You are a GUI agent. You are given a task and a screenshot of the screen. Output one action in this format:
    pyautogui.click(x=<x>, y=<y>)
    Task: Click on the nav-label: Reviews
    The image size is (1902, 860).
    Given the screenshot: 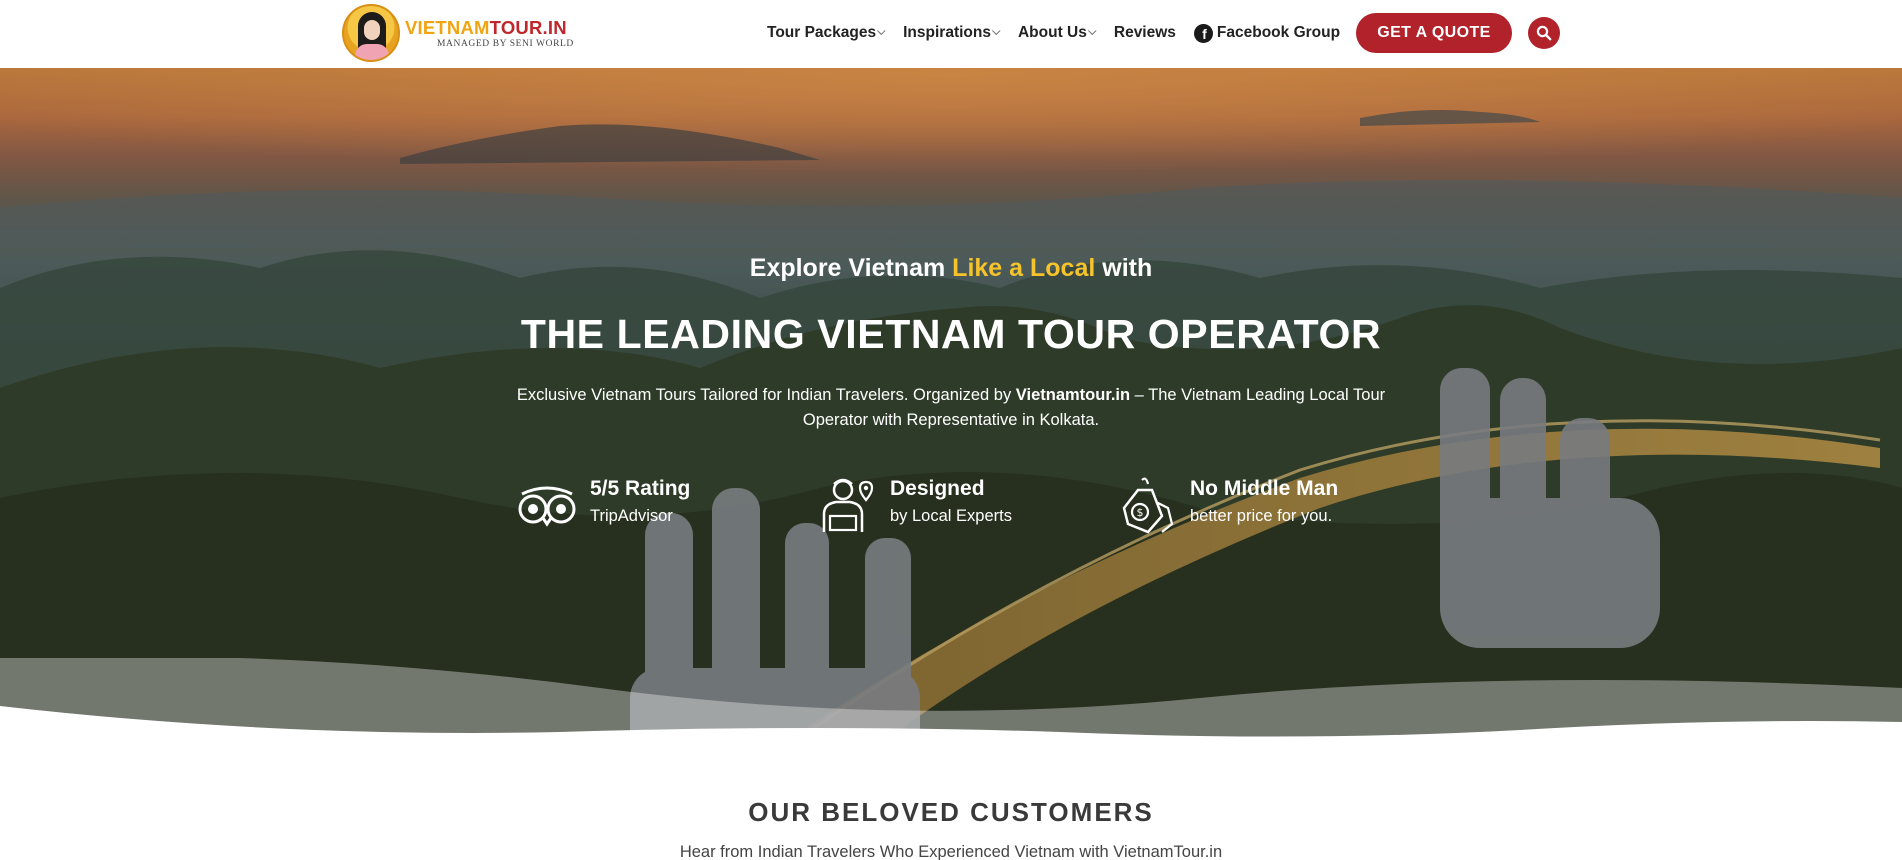 What is the action you would take?
    pyautogui.click(x=1144, y=32)
    